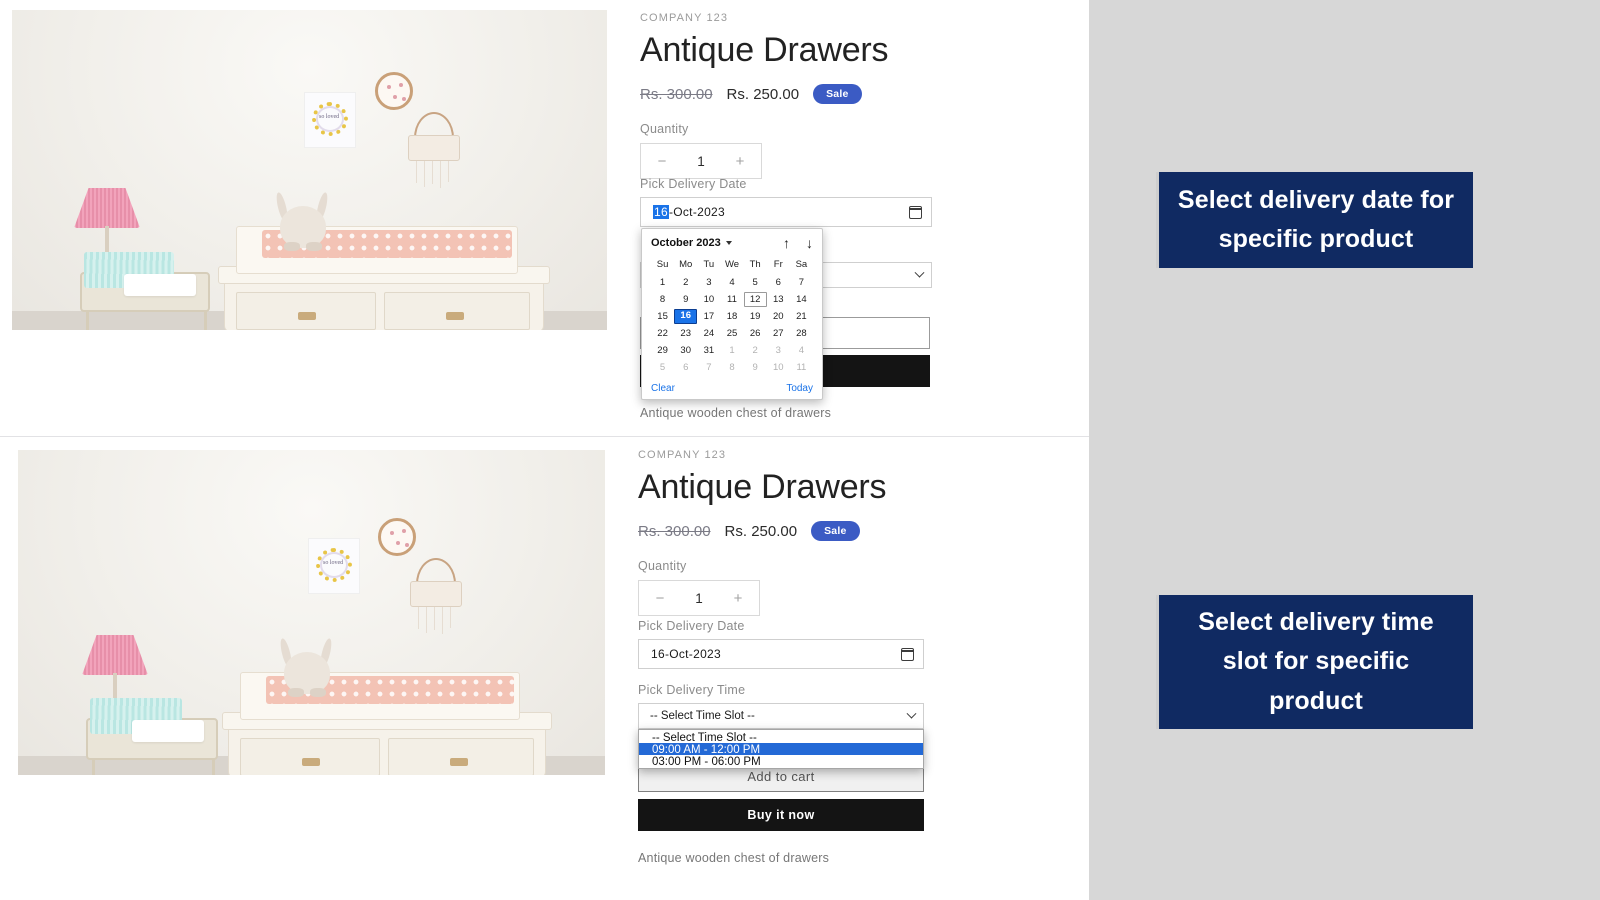 This screenshot has width=1600, height=900. Describe the element at coordinates (781, 716) in the screenshot. I see `delivery-time-select-2: -- Select Time Slot --` at that location.